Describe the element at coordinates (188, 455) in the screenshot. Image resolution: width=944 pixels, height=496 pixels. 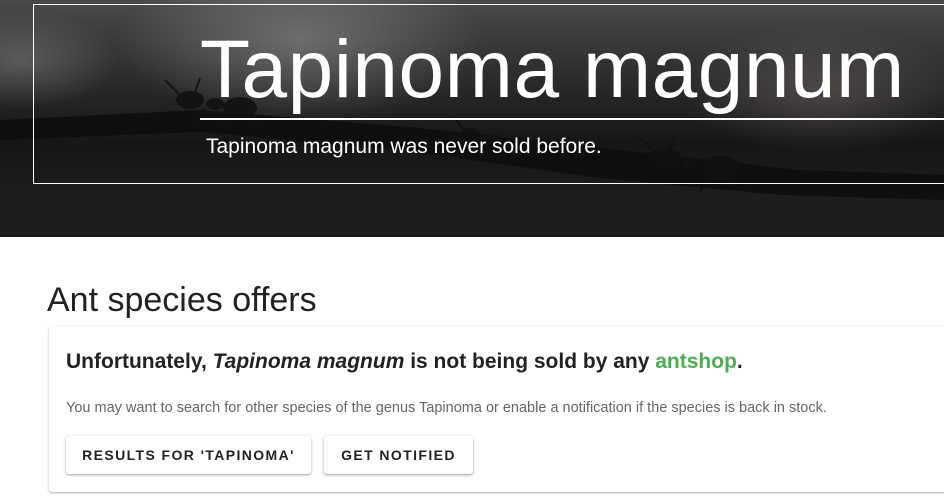
I see `results-for-genus-button: Results for 'Tapinoma'` at that location.